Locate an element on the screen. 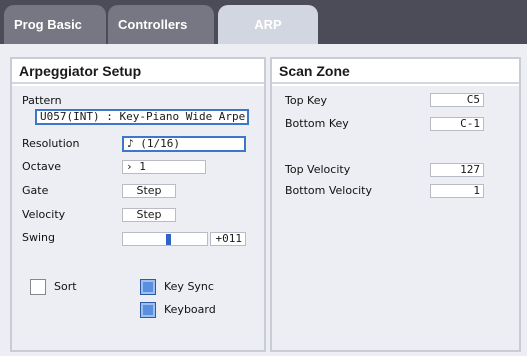 The image size is (527, 356). octave-field: › 1 is located at coordinates (164, 167).